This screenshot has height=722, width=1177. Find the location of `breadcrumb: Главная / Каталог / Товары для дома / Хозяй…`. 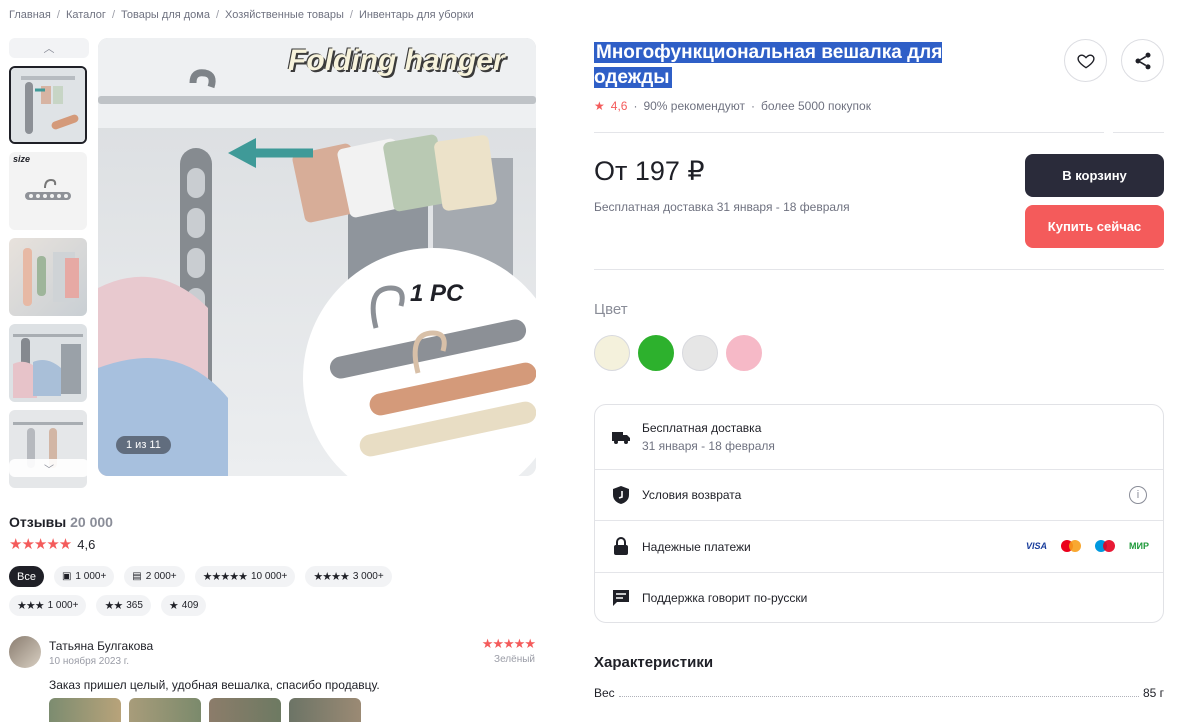

breadcrumb: Главная / Каталог / Товары для дома / Хозяй… is located at coordinates (241, 15).